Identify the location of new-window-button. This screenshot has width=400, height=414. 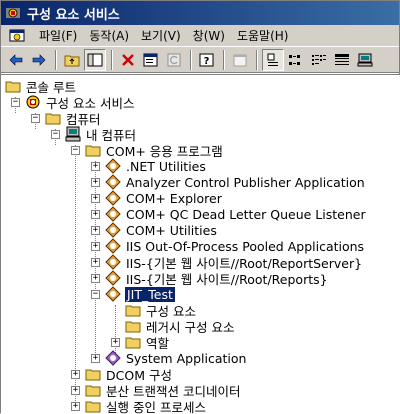
(240, 60).